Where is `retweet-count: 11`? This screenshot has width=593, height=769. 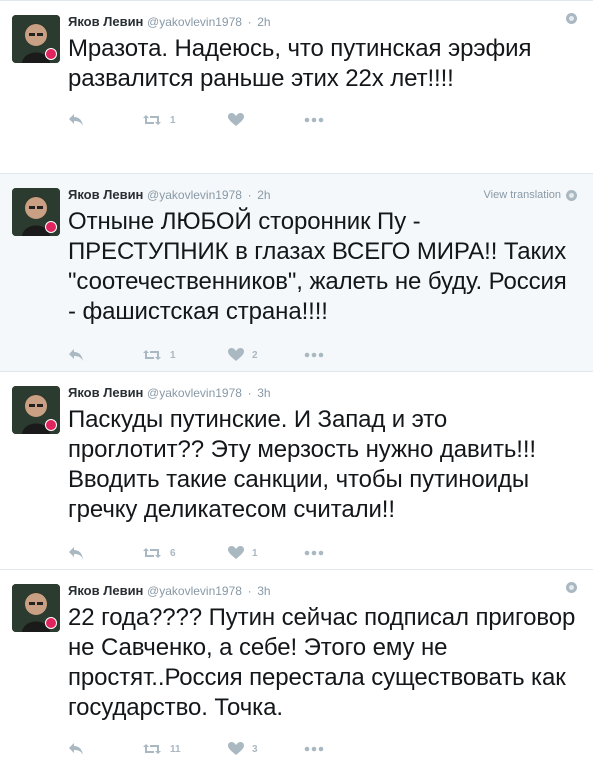
retweet-count: 11 is located at coordinates (175, 749).